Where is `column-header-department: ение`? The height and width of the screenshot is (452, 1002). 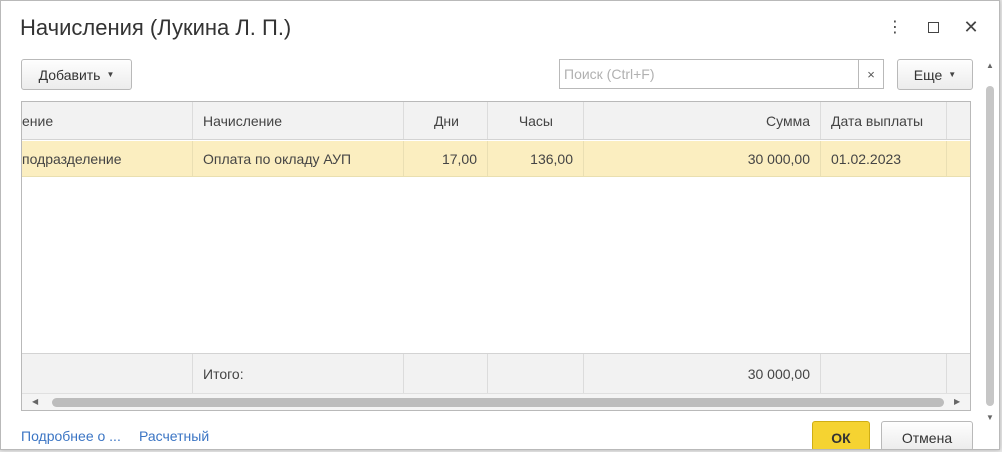
column-header-department: ение is located at coordinates (107, 120).